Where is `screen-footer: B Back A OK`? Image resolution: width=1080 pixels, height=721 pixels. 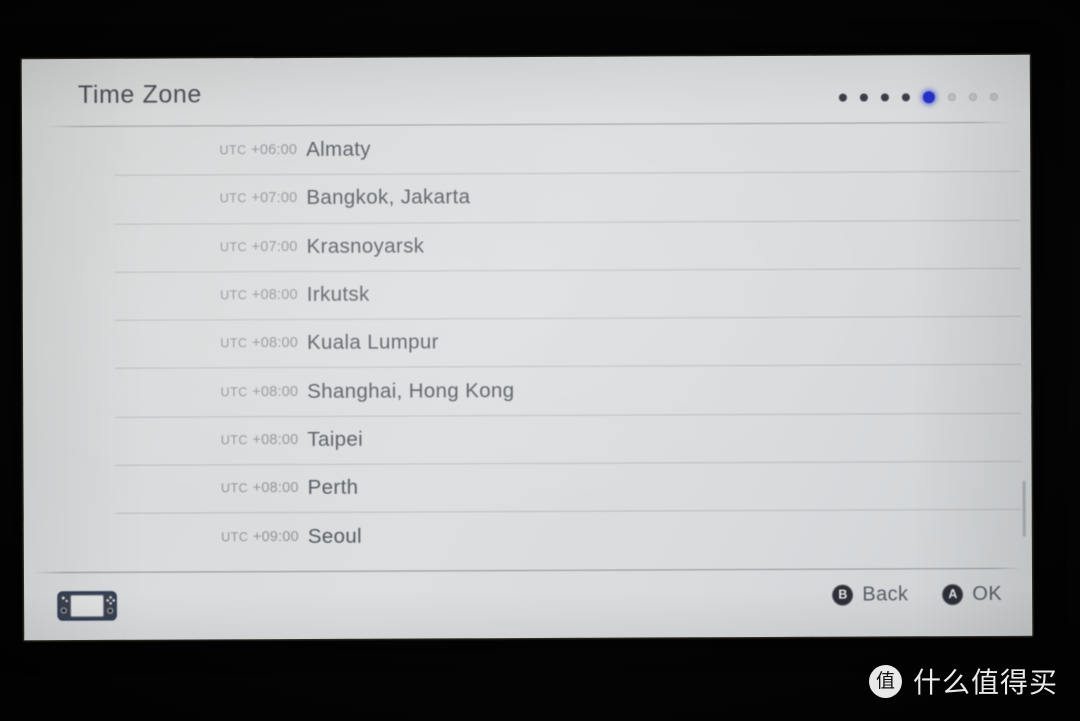
screen-footer: B Back A OK is located at coordinates (528, 604).